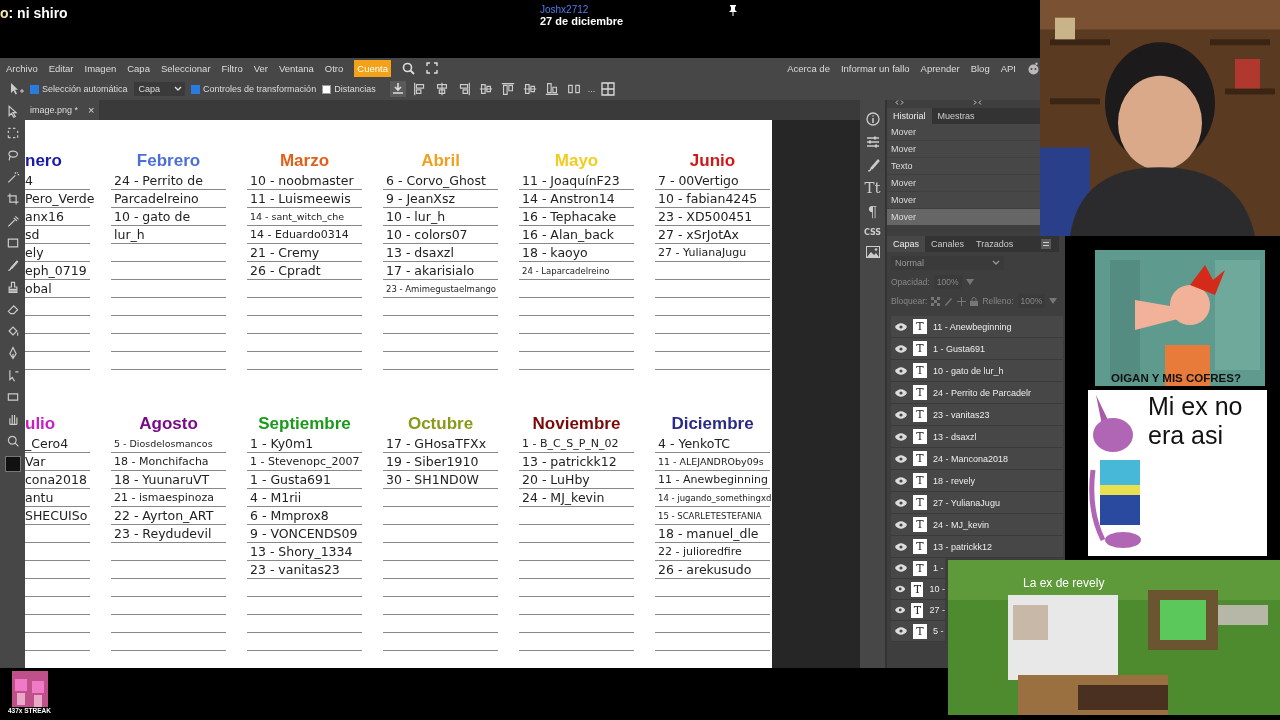  What do you see at coordinates (977, 349) in the screenshot?
I see `layer-row: T 1 - Gusta691` at bounding box center [977, 349].